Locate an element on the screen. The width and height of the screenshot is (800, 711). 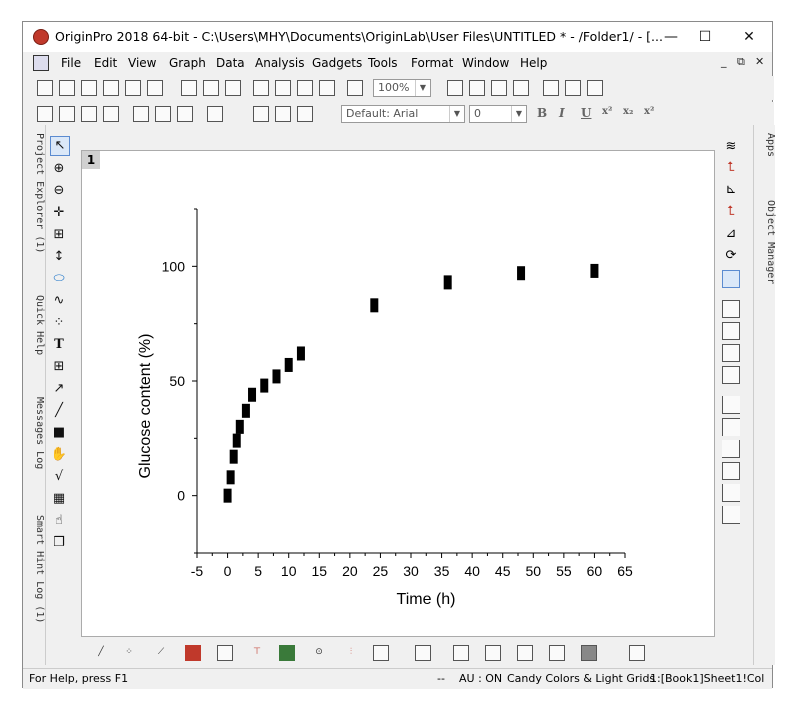
stock-plot-icon: ⫶ is located at coordinates (351, 653).